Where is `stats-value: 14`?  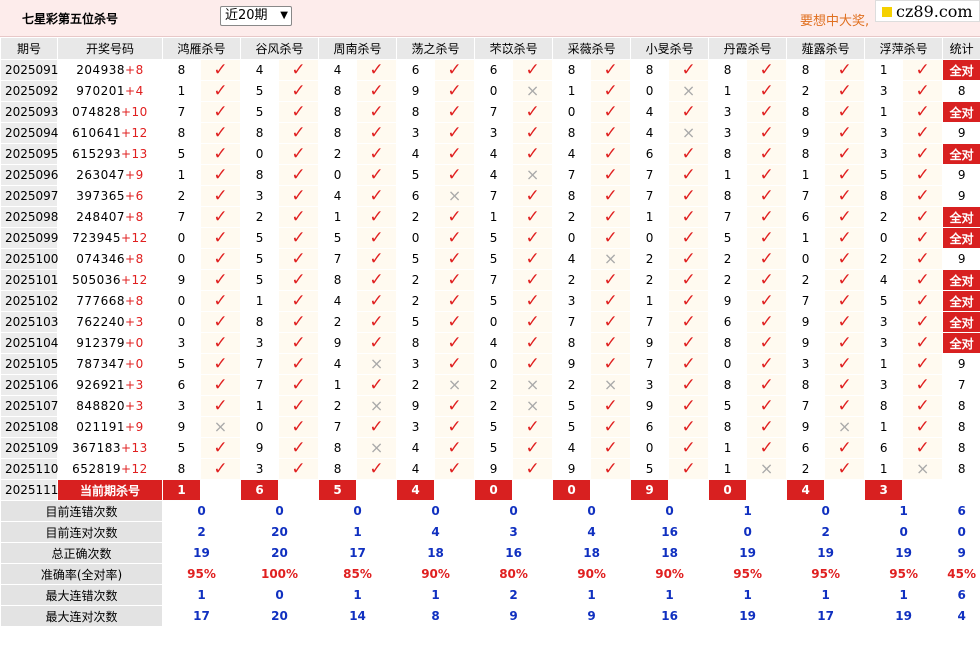 stats-value: 14 is located at coordinates (358, 616).